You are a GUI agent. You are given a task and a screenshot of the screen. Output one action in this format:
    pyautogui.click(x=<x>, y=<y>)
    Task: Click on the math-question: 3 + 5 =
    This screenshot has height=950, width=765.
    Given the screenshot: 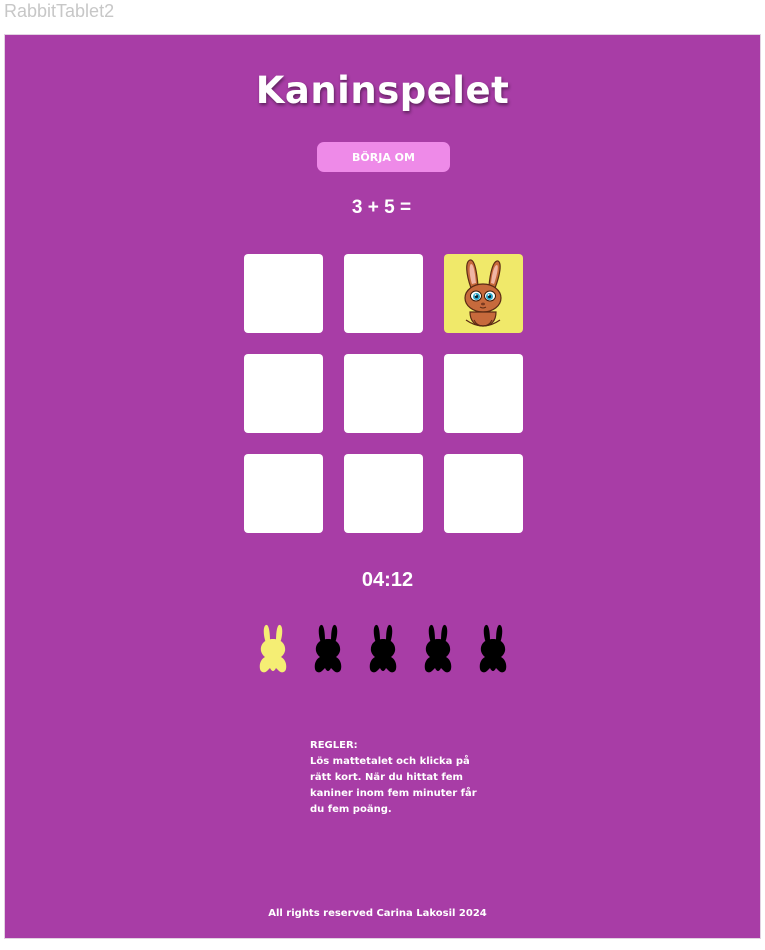 What is the action you would take?
    pyautogui.click(x=381, y=207)
    